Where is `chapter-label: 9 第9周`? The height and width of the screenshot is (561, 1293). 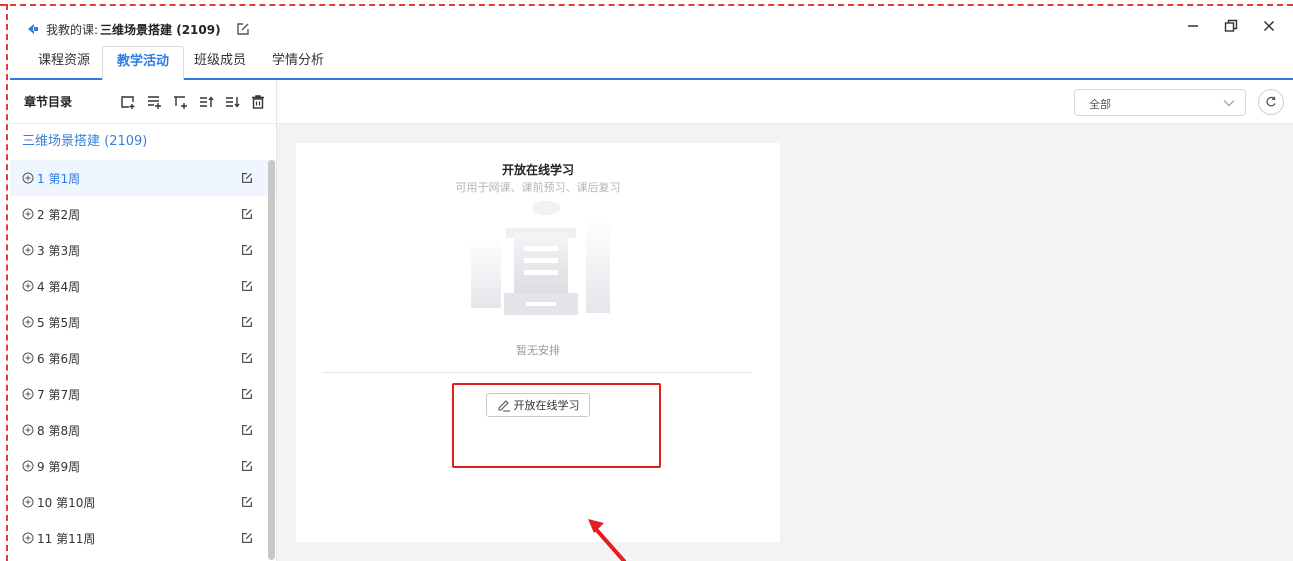
chapter-label: 9 第9周 is located at coordinates (59, 466).